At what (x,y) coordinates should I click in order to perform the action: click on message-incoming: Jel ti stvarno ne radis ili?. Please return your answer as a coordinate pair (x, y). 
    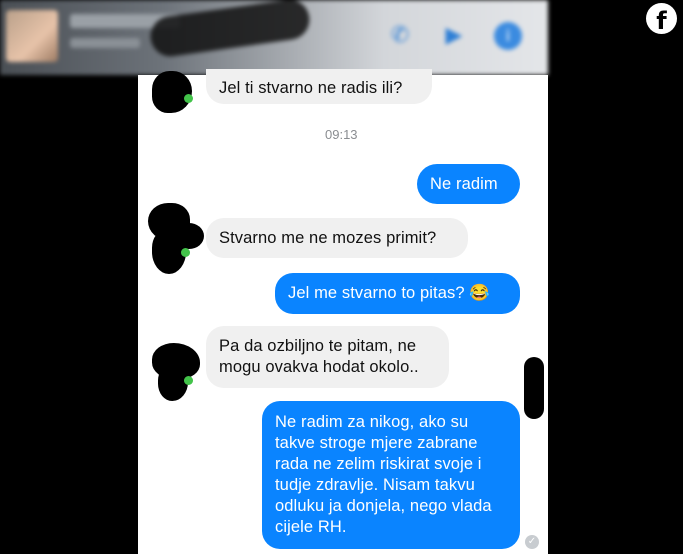
    Looking at the image, I should click on (319, 86).